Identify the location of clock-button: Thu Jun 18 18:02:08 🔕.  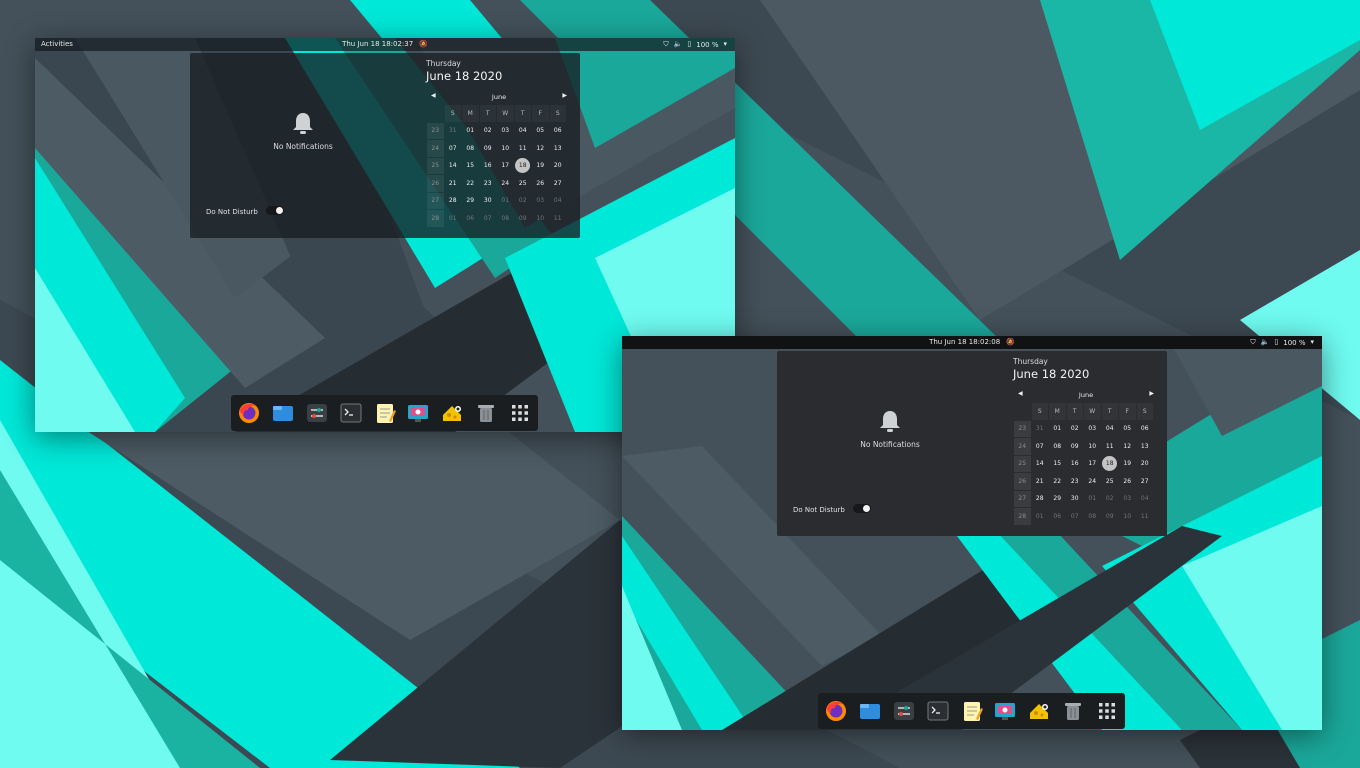
(972, 342).